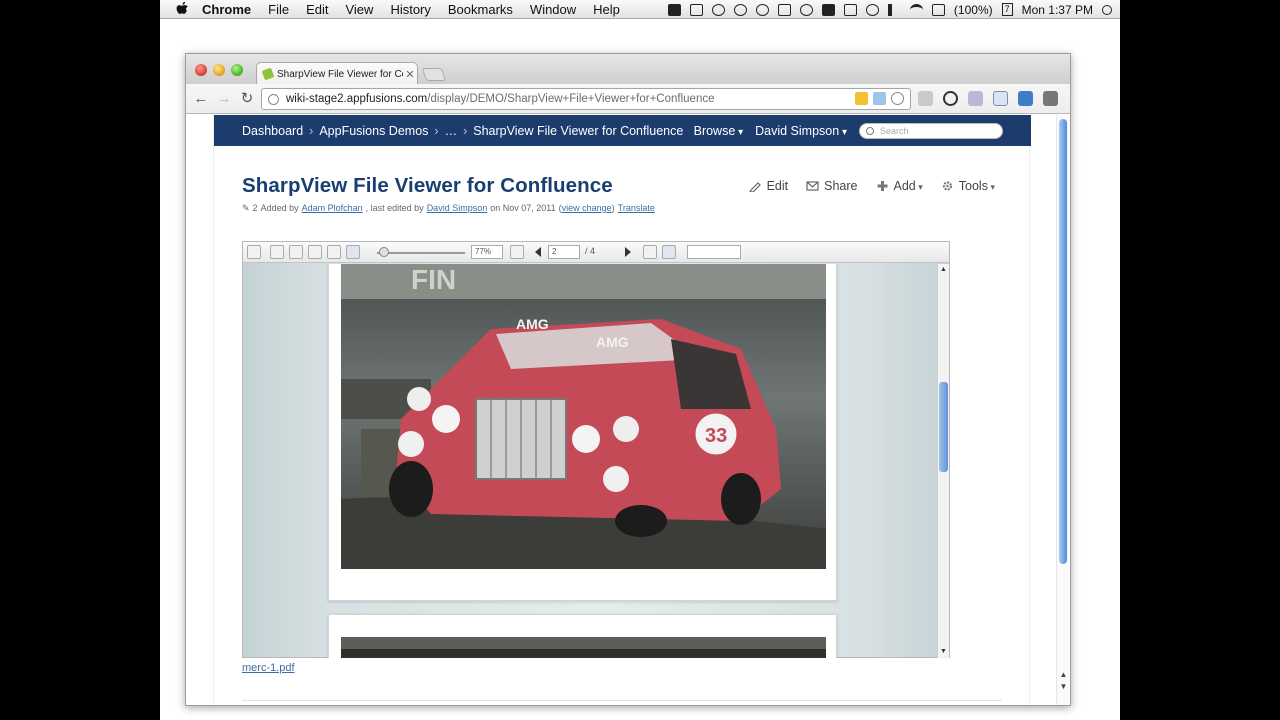  What do you see at coordinates (219, 70) in the screenshot?
I see `minimize-window-button` at bounding box center [219, 70].